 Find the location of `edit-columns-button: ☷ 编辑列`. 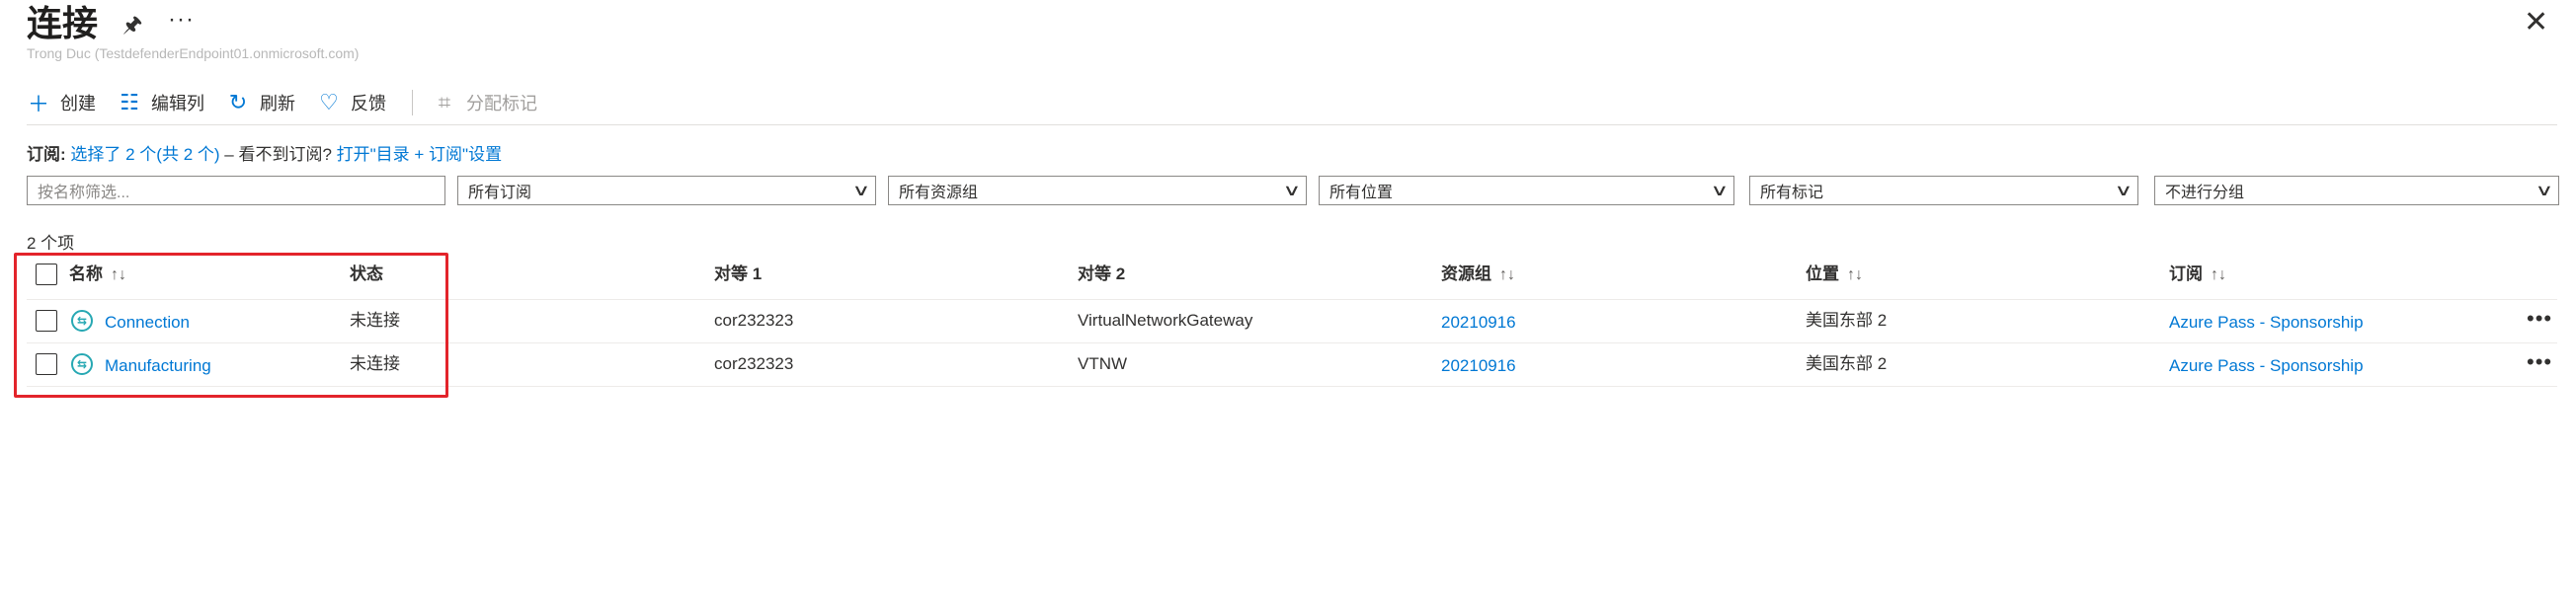

edit-columns-button: ☷ 编辑列 is located at coordinates (161, 103).